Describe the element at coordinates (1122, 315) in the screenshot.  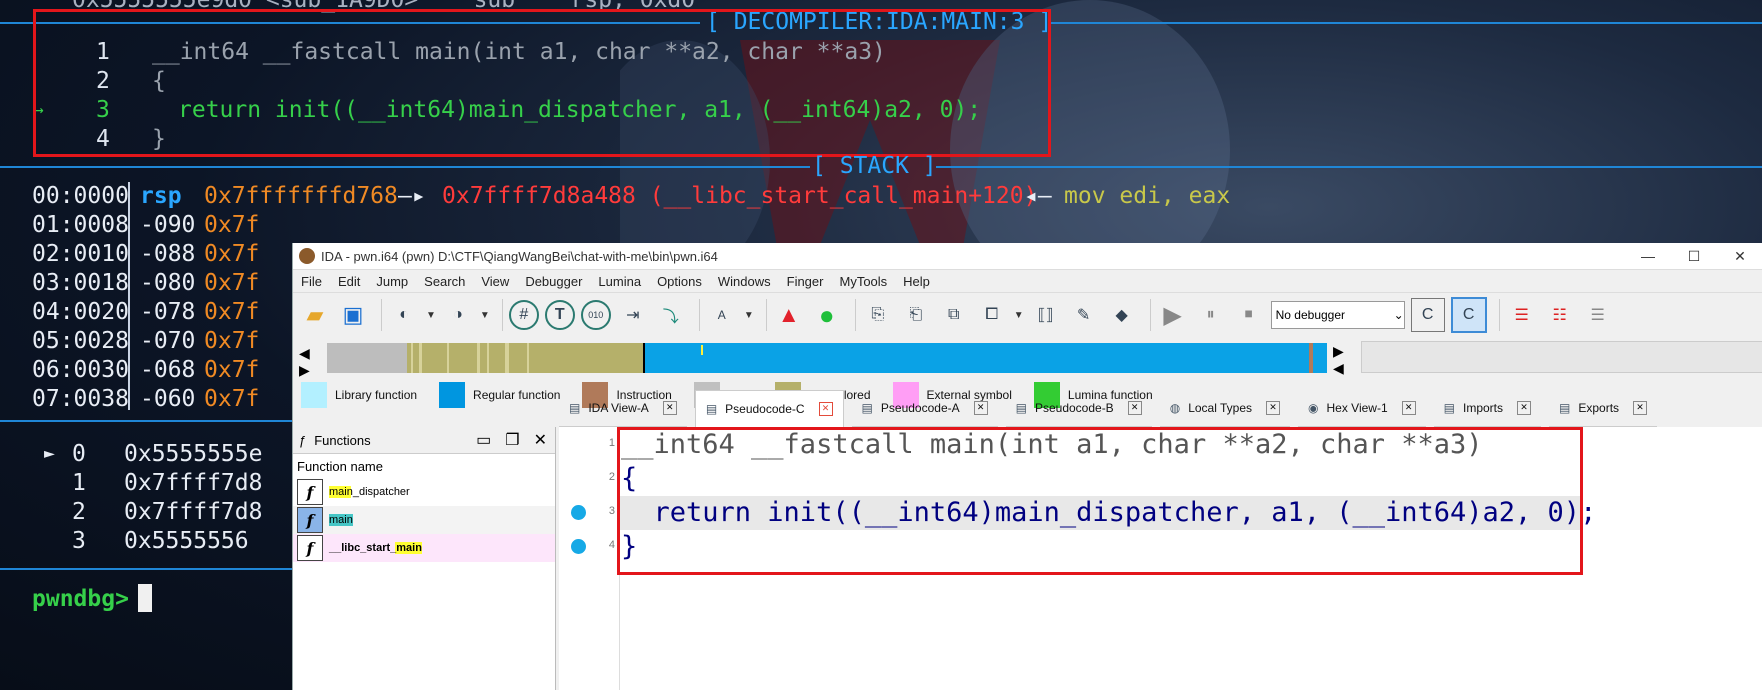
I see `diamond-icon: ◆` at that location.